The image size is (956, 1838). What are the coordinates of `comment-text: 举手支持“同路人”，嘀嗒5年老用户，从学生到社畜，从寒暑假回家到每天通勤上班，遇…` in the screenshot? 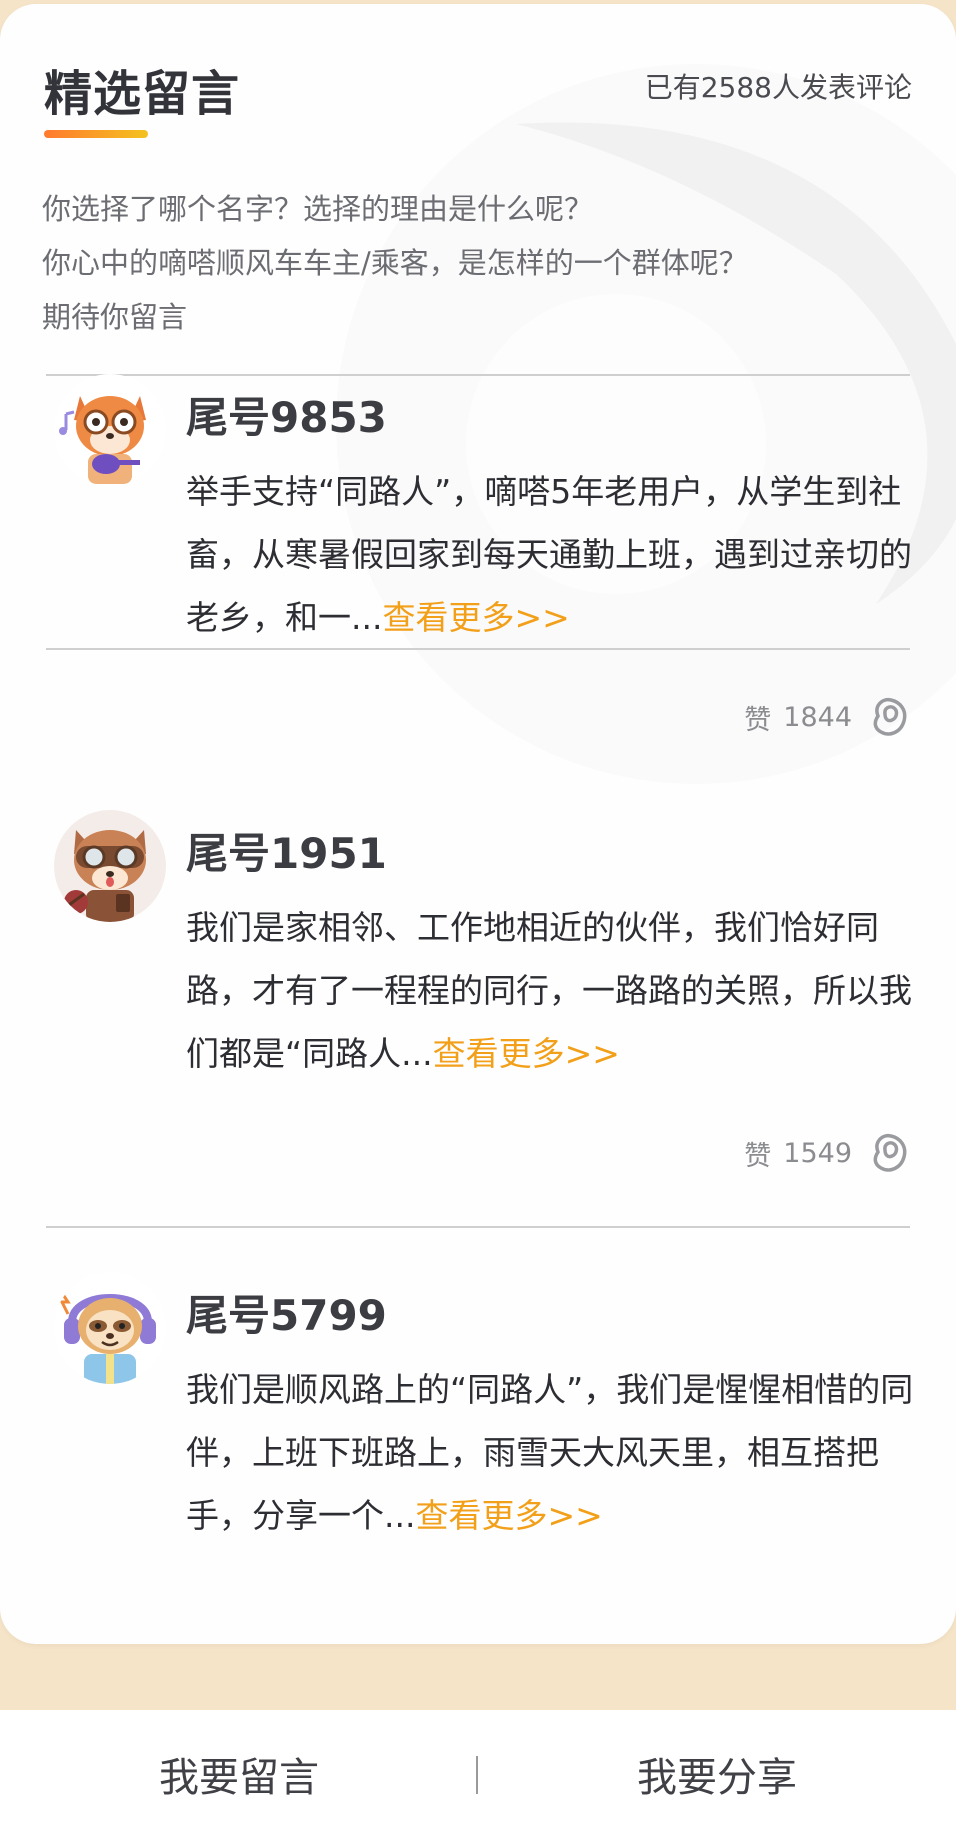 It's located at (556, 554).